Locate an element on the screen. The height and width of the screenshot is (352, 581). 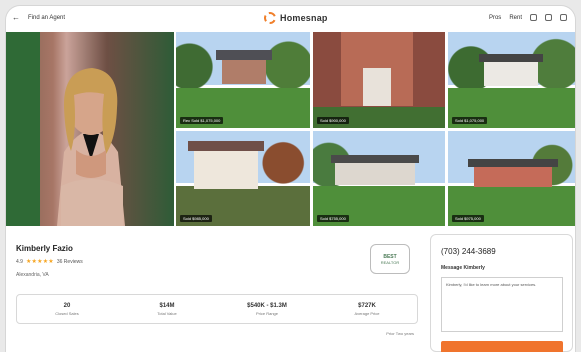
brand-logo: Homesnap is located at coordinates (296, 18).